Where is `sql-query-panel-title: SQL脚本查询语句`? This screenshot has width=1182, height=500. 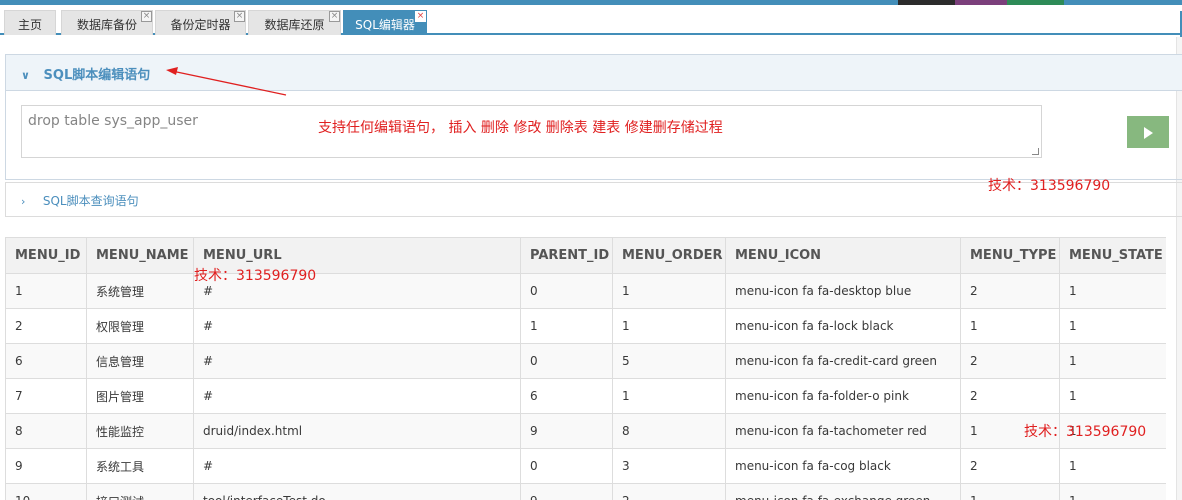 sql-query-panel-title: SQL脚本查询语句 is located at coordinates (90, 201).